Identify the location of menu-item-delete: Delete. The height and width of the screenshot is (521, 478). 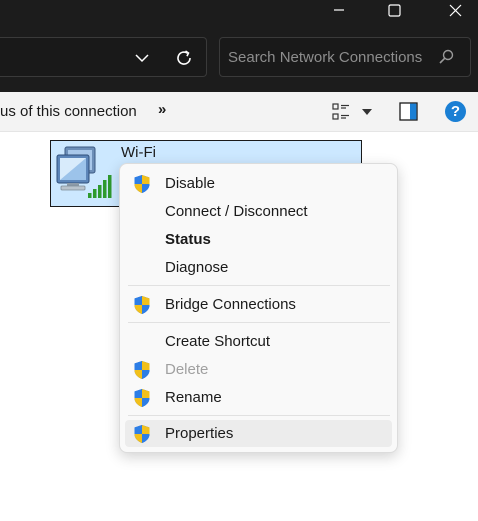
(258, 369).